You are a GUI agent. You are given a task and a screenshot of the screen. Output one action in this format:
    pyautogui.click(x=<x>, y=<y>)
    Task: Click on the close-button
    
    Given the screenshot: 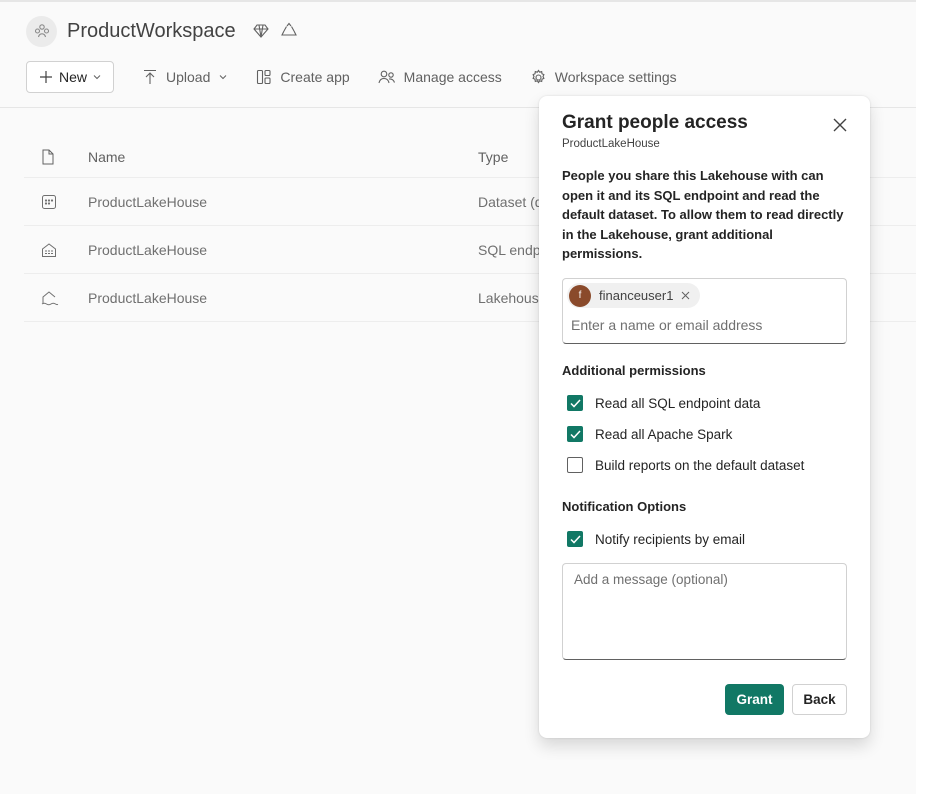 What is the action you would take?
    pyautogui.click(x=840, y=125)
    